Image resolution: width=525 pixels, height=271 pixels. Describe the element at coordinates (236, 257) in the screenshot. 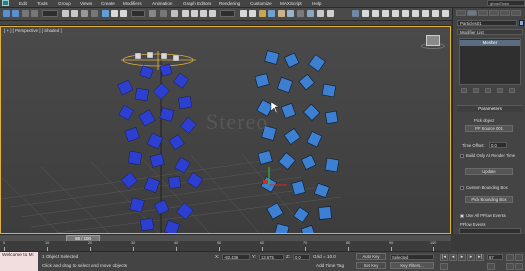

I see `x-coordinate-field: -82.436` at that location.